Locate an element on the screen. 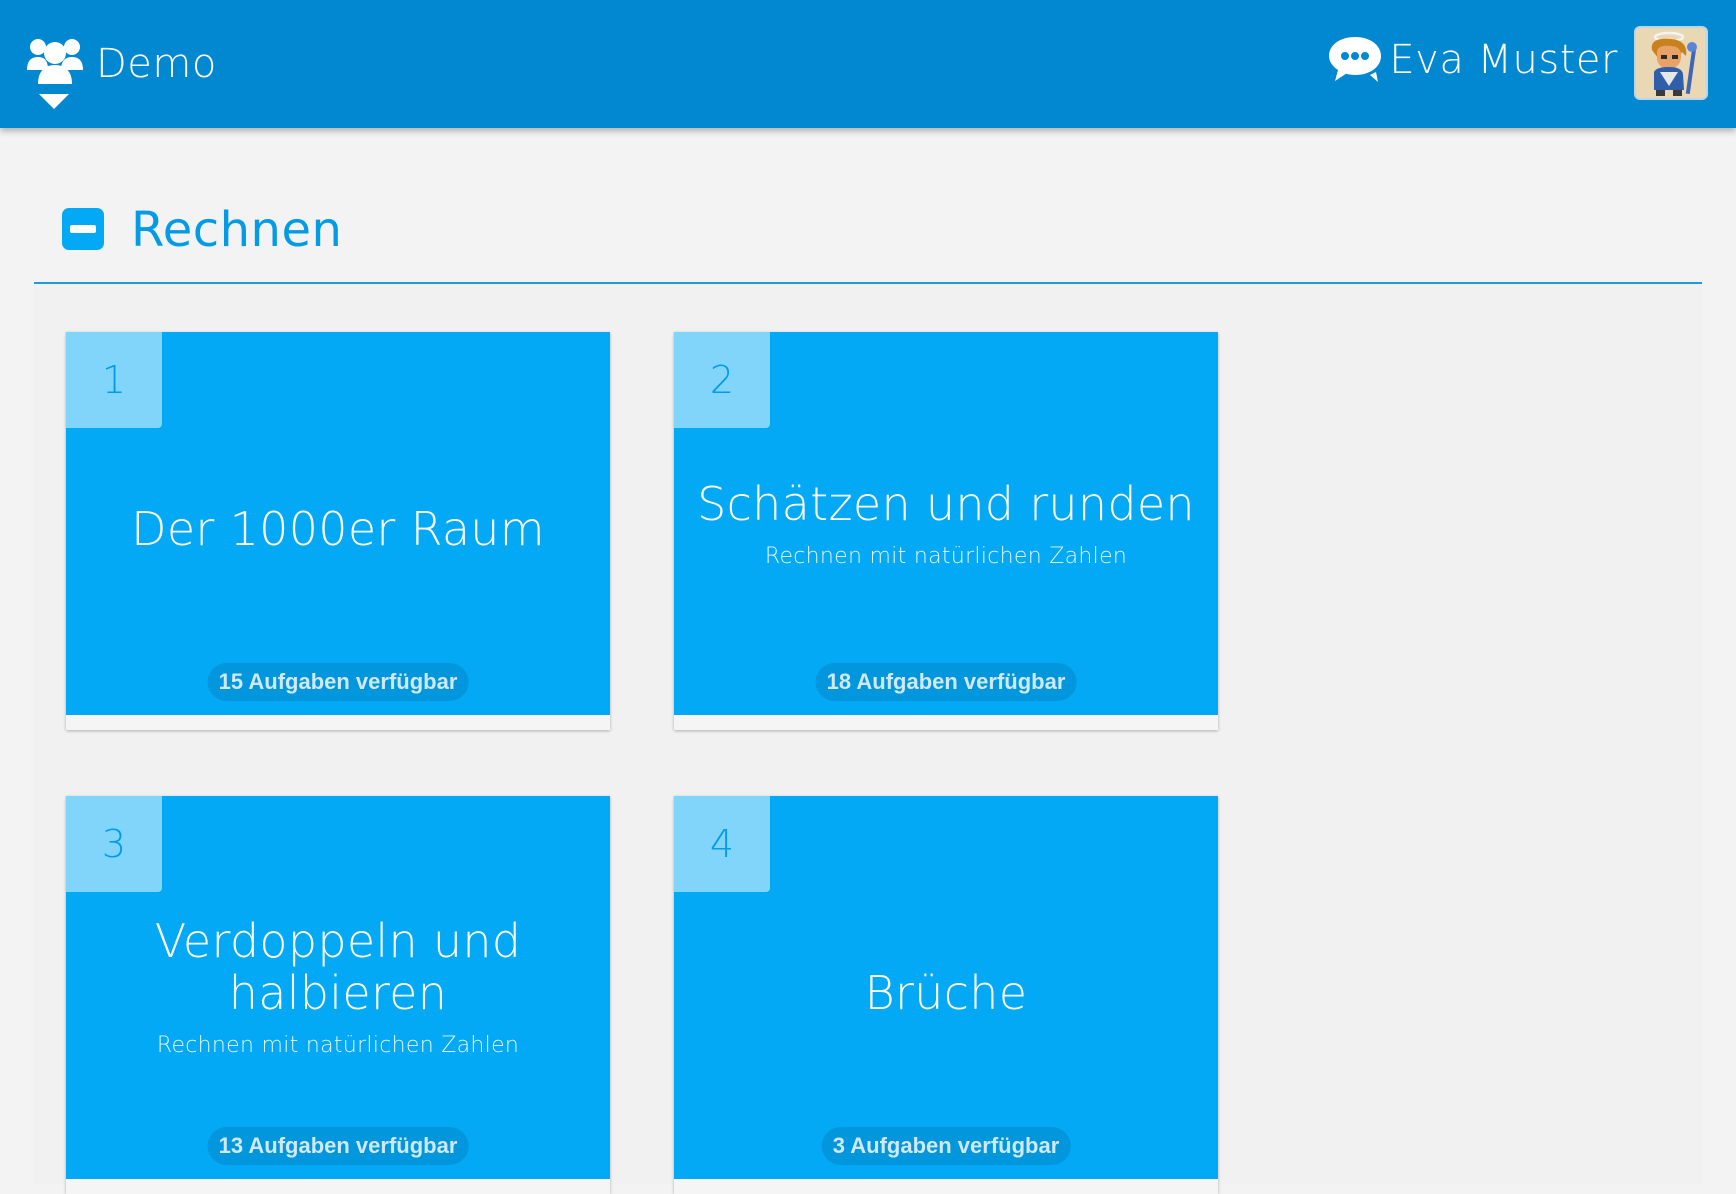 Image resolution: width=1736 pixels, height=1194 pixels. section-collapse-toggle is located at coordinates (83, 229).